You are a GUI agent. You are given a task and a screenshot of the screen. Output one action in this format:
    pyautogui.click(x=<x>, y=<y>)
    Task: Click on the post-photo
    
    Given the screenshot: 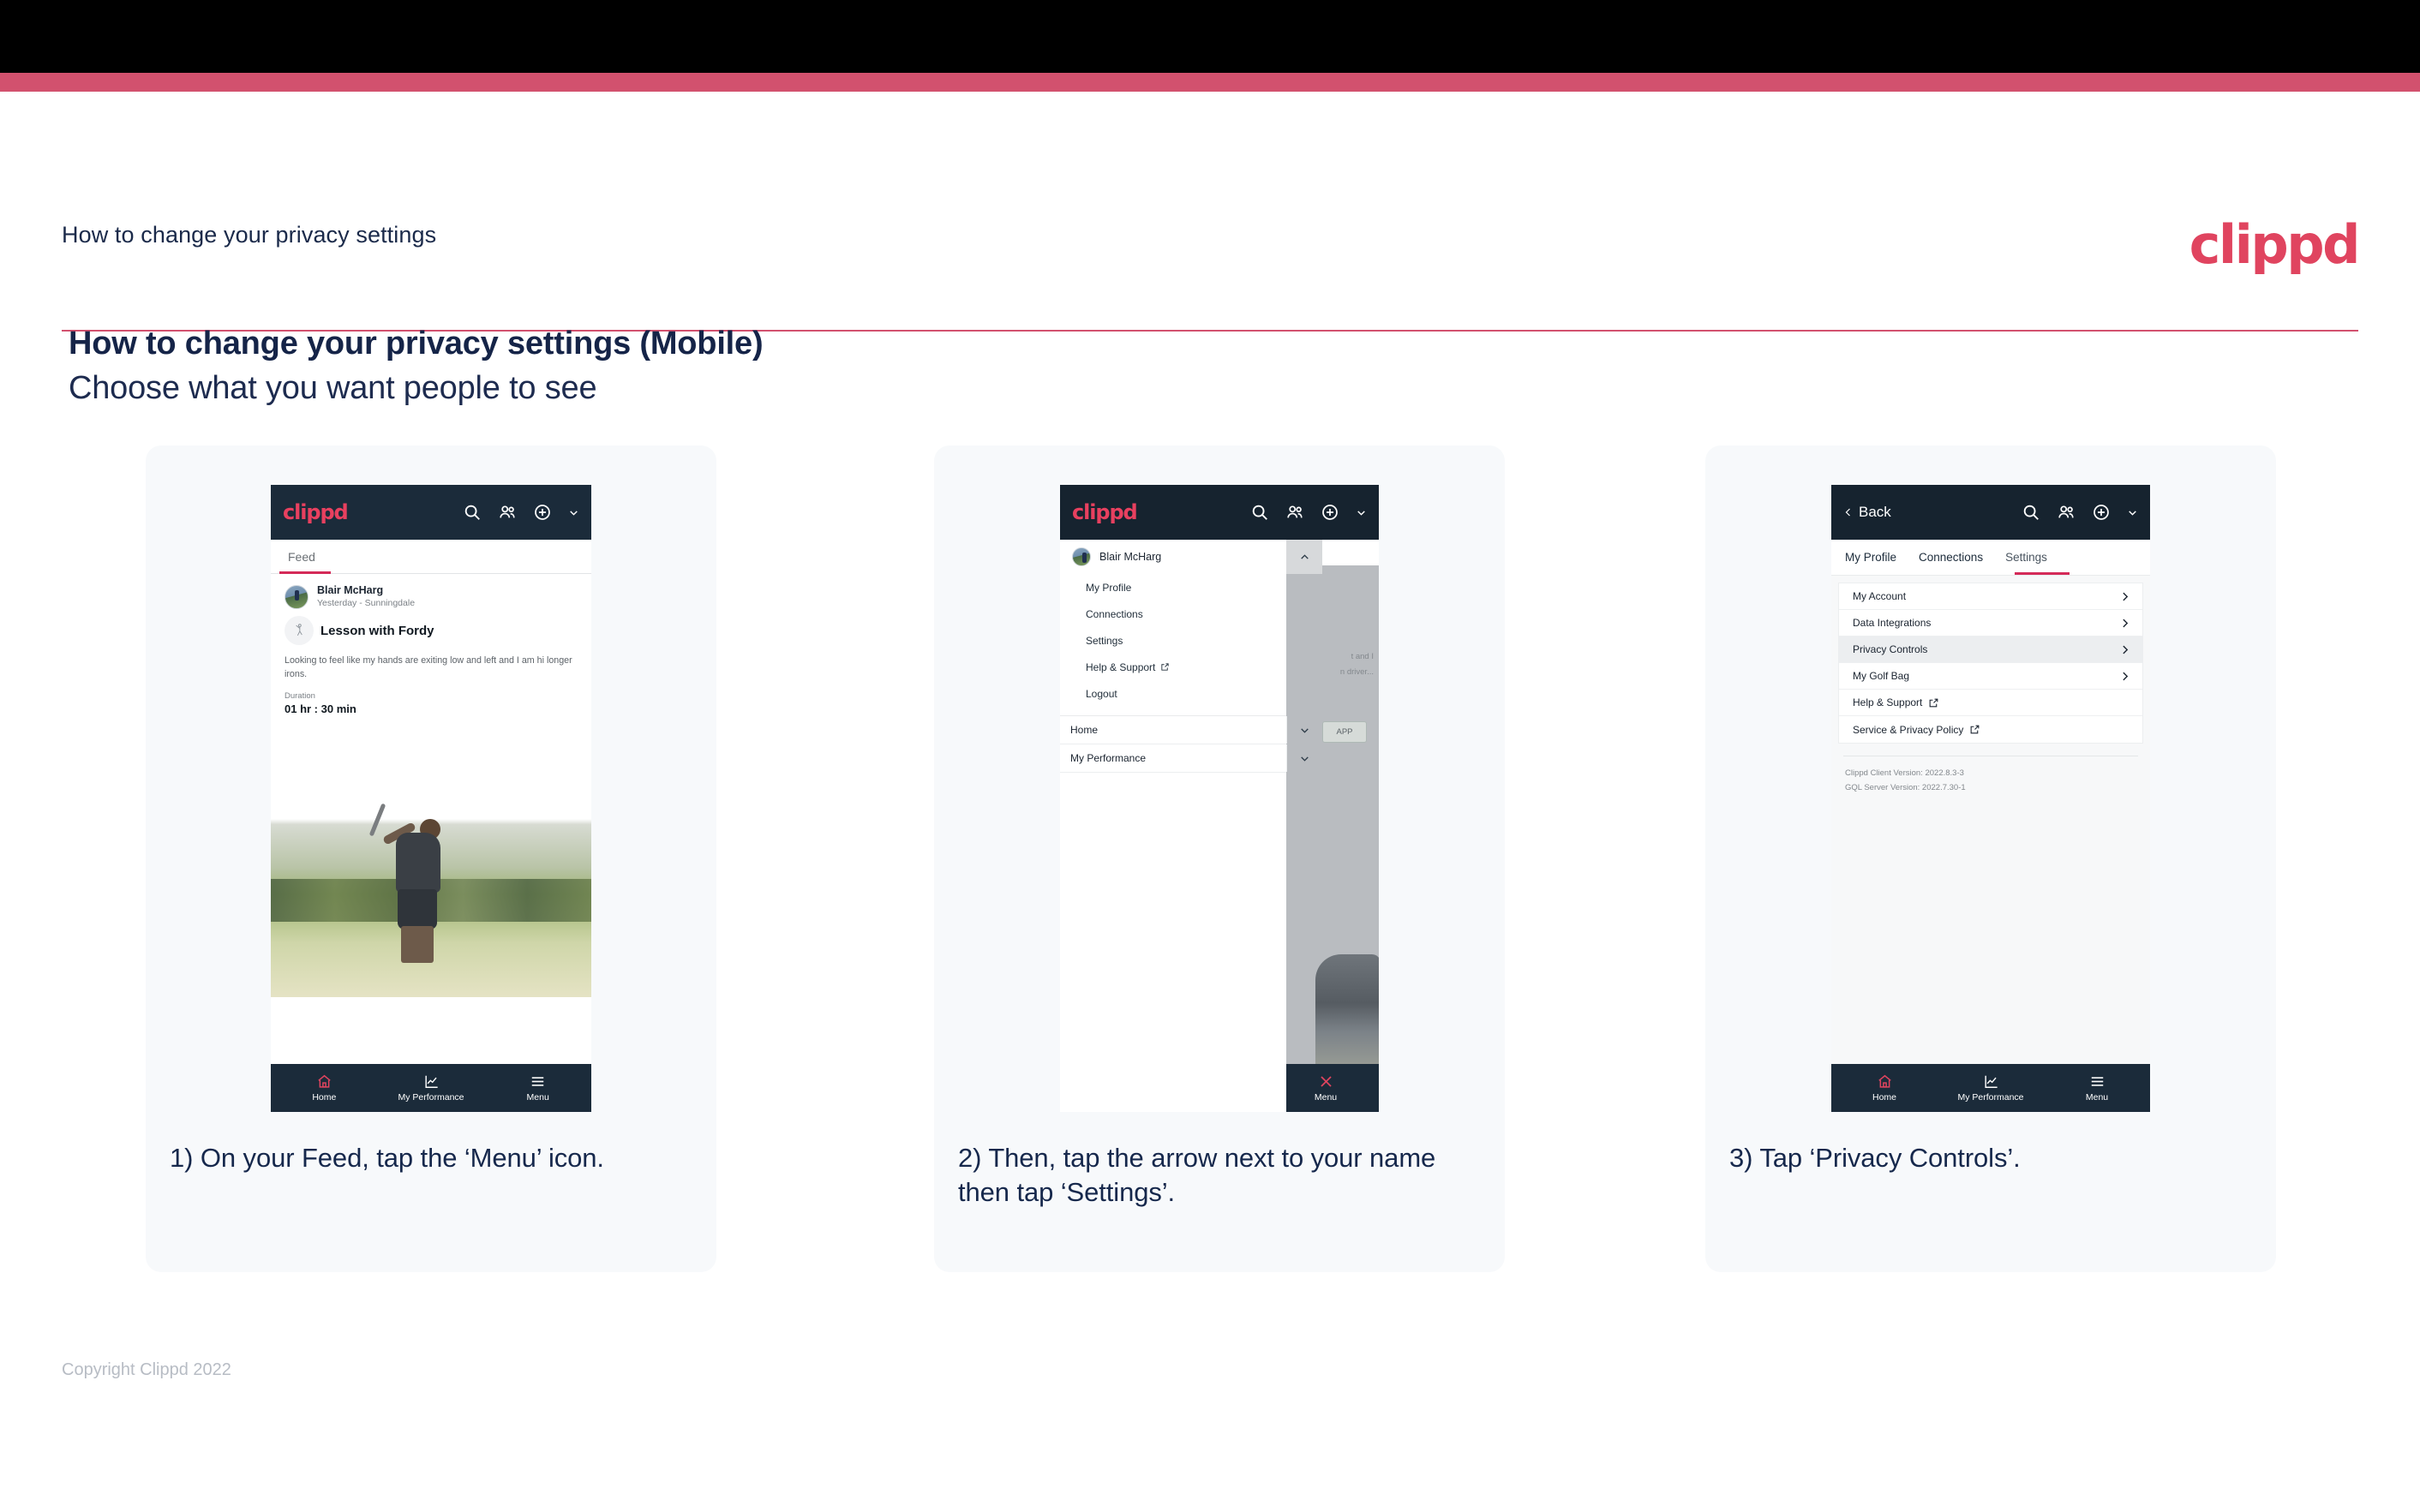 What is the action you would take?
    pyautogui.click(x=431, y=862)
    